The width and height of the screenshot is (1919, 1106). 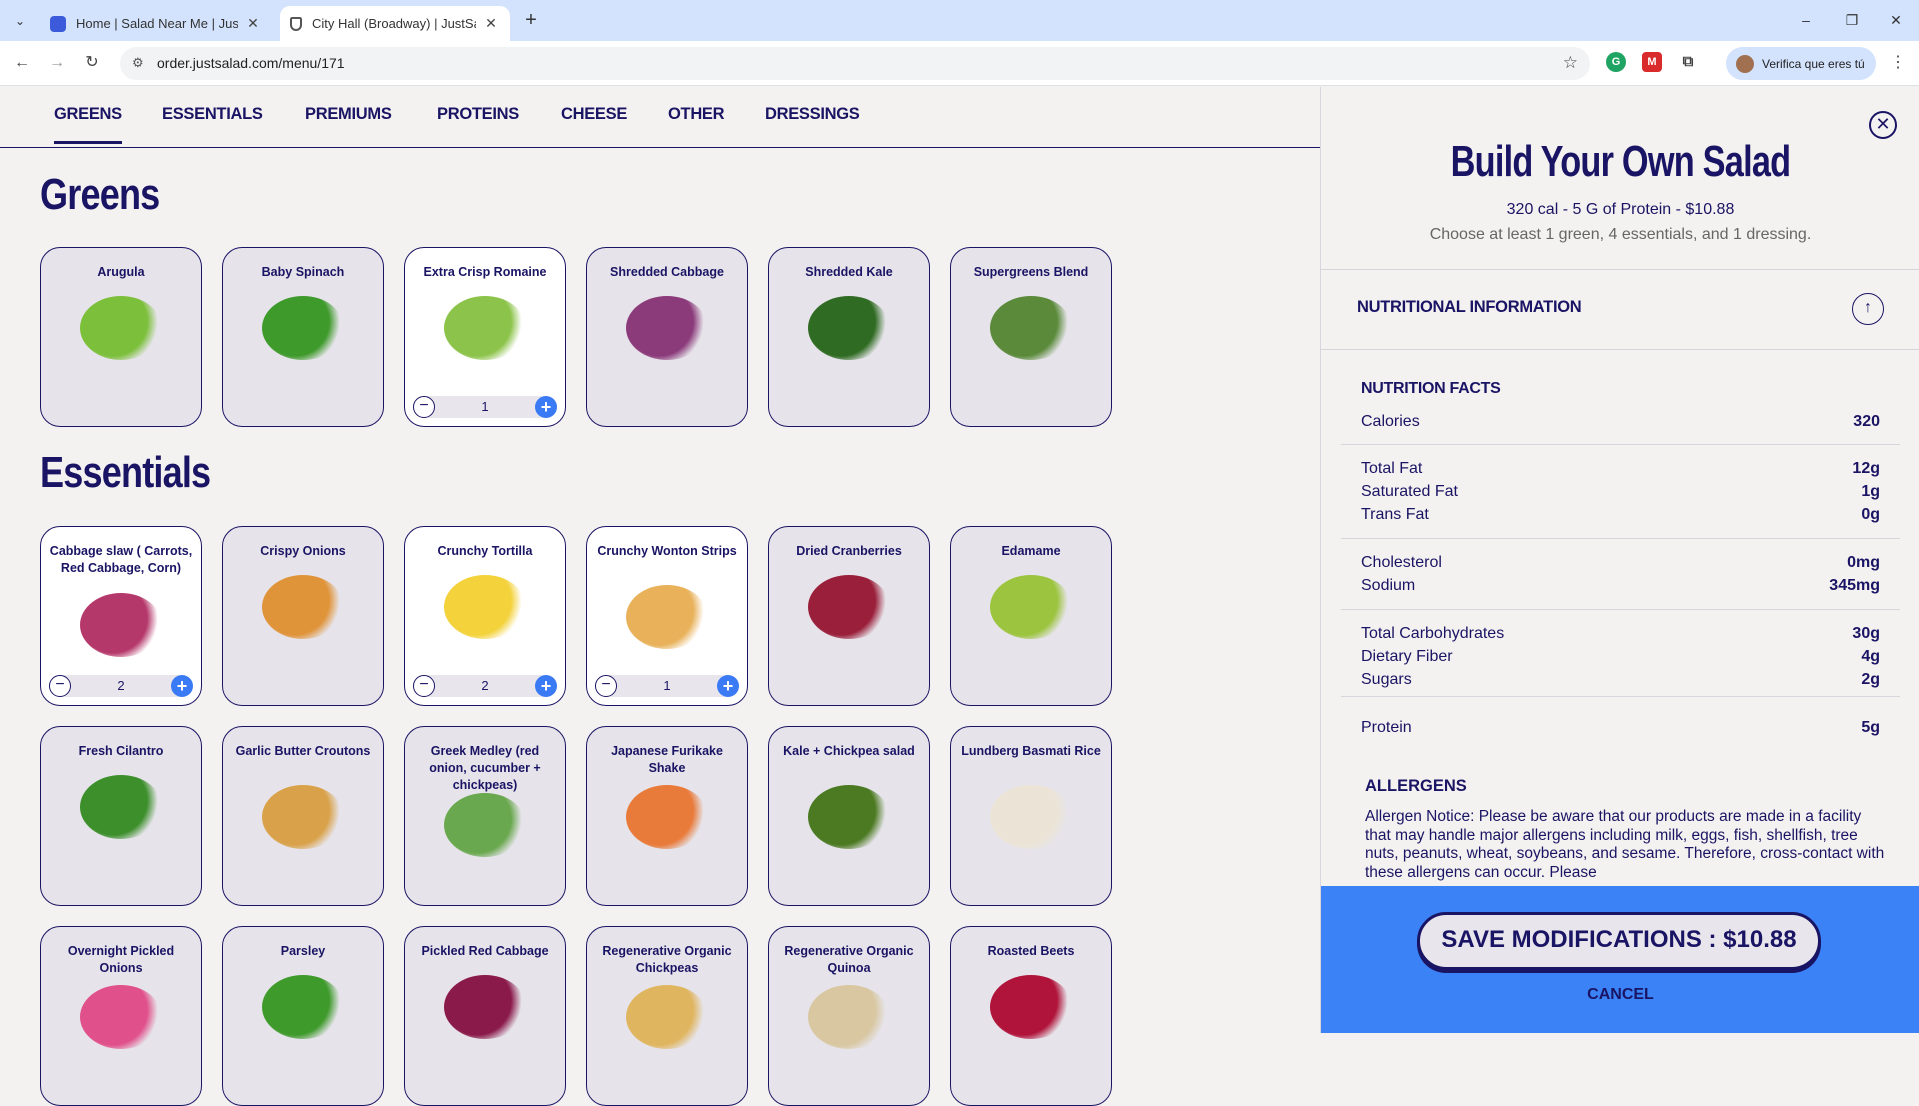 What do you see at coordinates (1896, 20) in the screenshot?
I see `window-close-button: ✕` at bounding box center [1896, 20].